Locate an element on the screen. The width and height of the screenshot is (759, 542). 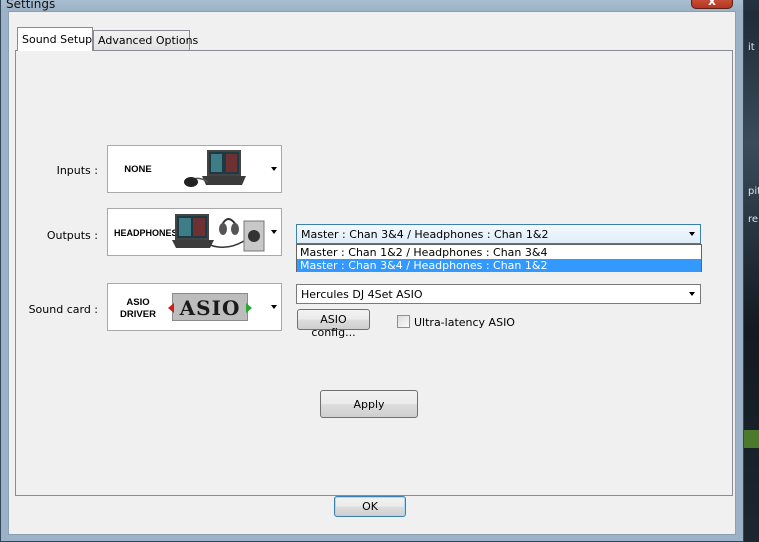
sound-card-dropdown: Hercules DJ 4Set ASIO is located at coordinates (498, 294).